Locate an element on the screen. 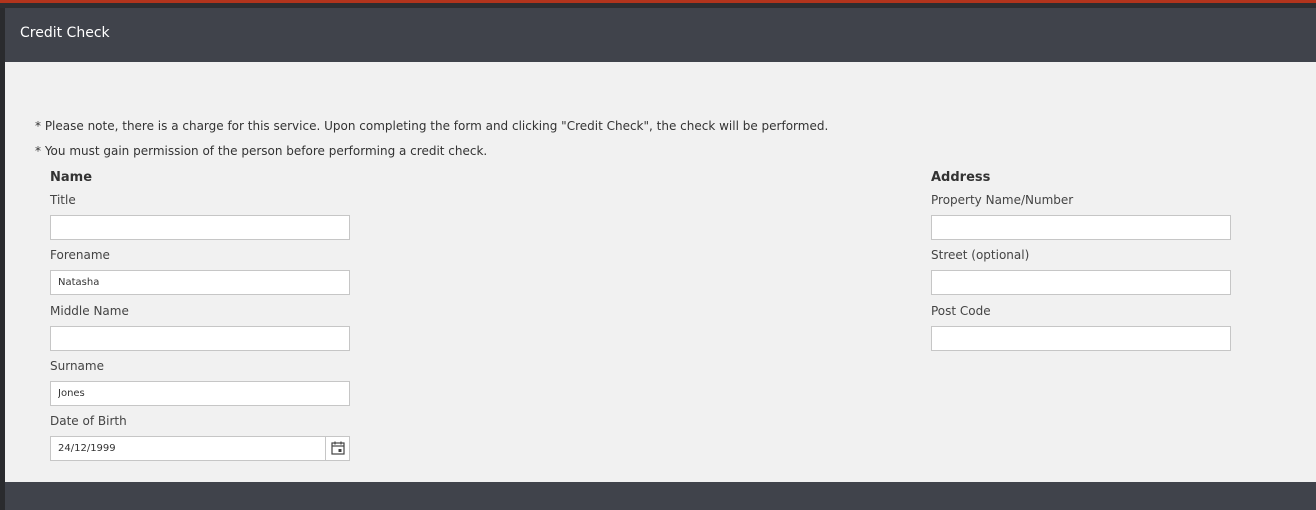  date-of-birth-picker is located at coordinates (200, 448).